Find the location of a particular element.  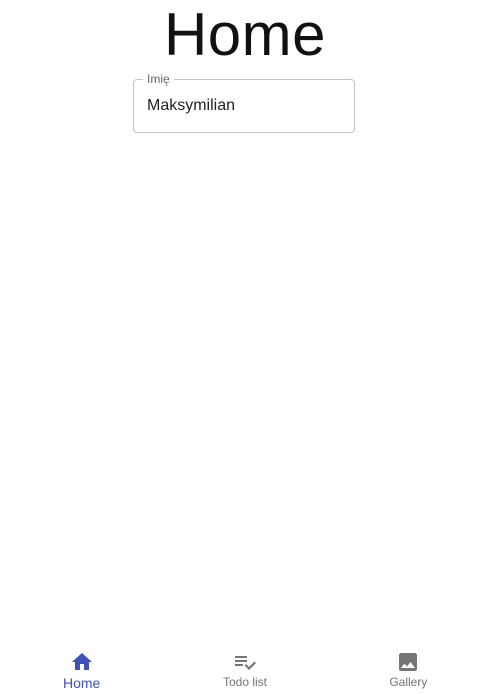

name-field: Imię is located at coordinates (244, 102).